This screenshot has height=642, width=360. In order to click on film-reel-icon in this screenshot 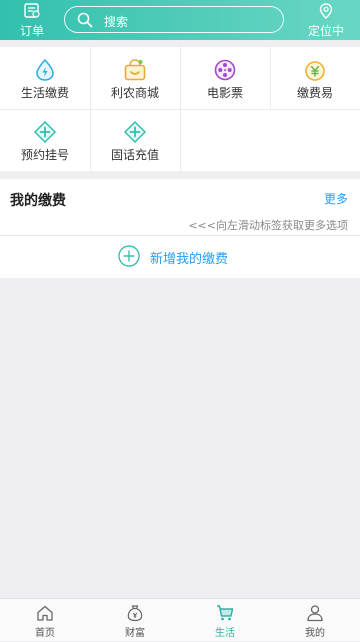, I will do `click(225, 70)`.